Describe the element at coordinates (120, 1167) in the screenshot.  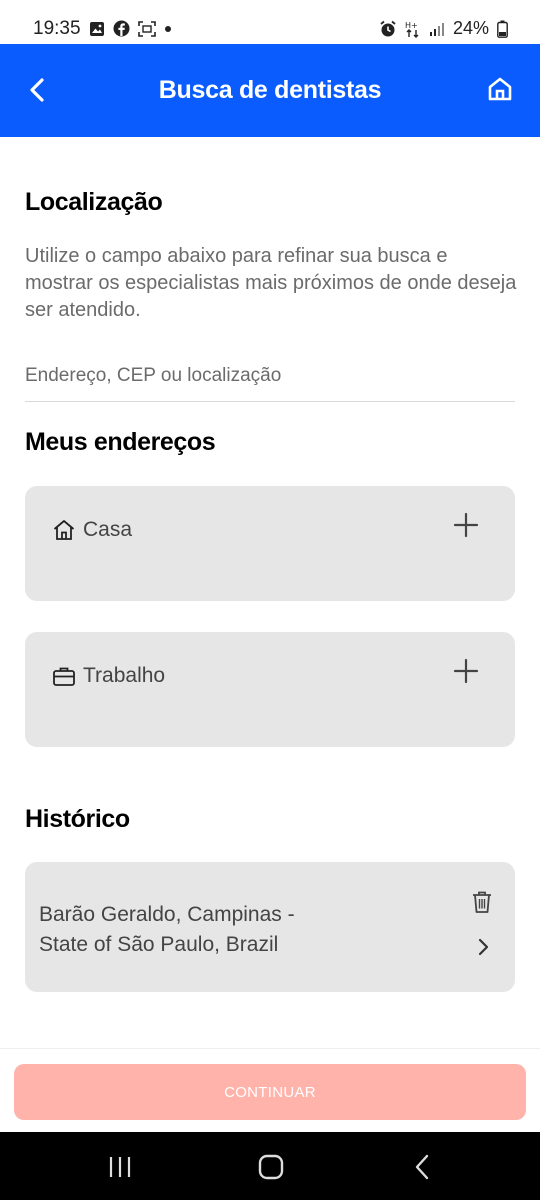
I see `recents-icon` at that location.